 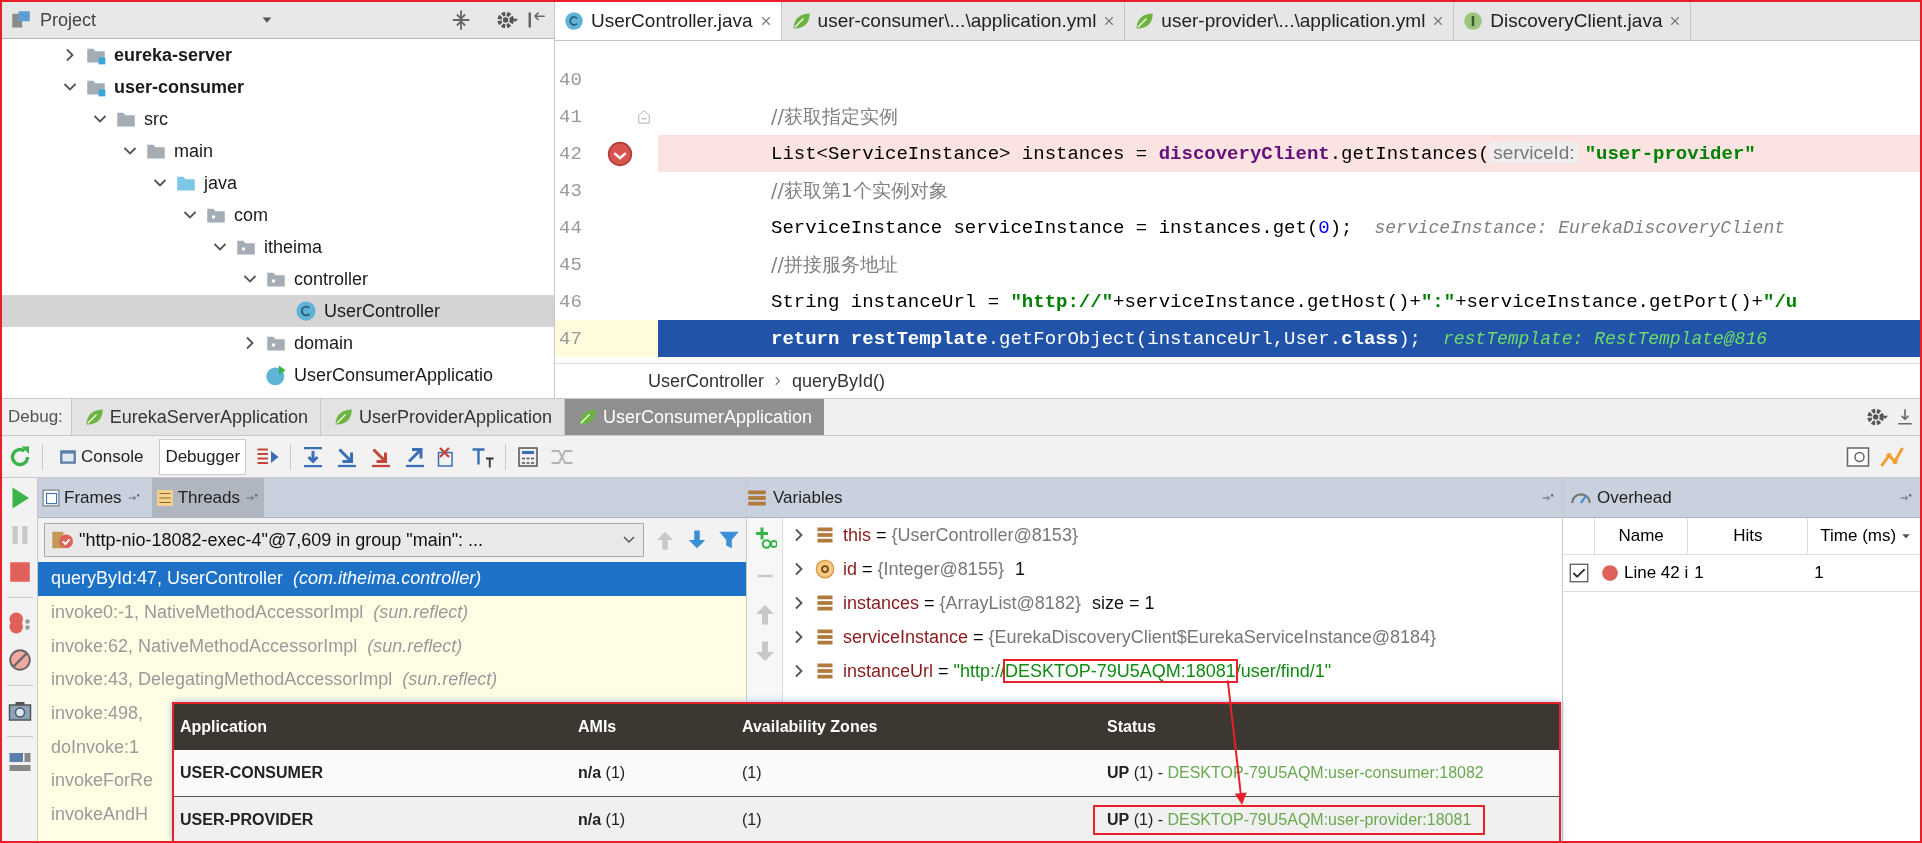 I want to click on tree-item: eureka-server, so click(x=278, y=55).